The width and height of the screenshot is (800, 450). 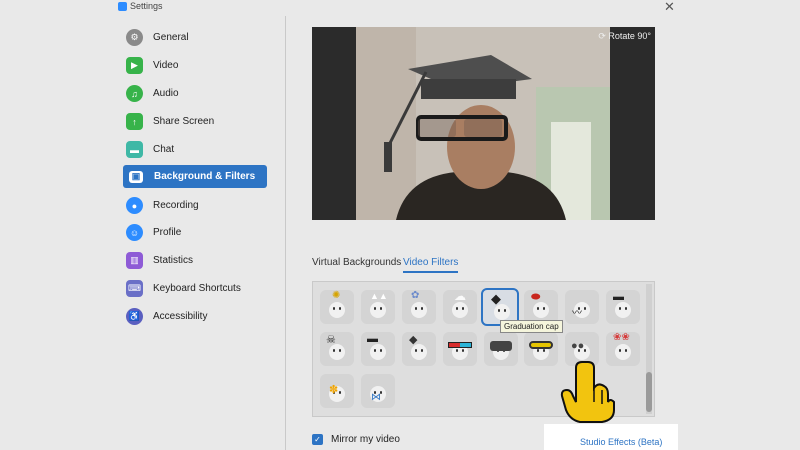 What do you see at coordinates (166, 93) in the screenshot?
I see `sidebar-item-label: Audio` at bounding box center [166, 93].